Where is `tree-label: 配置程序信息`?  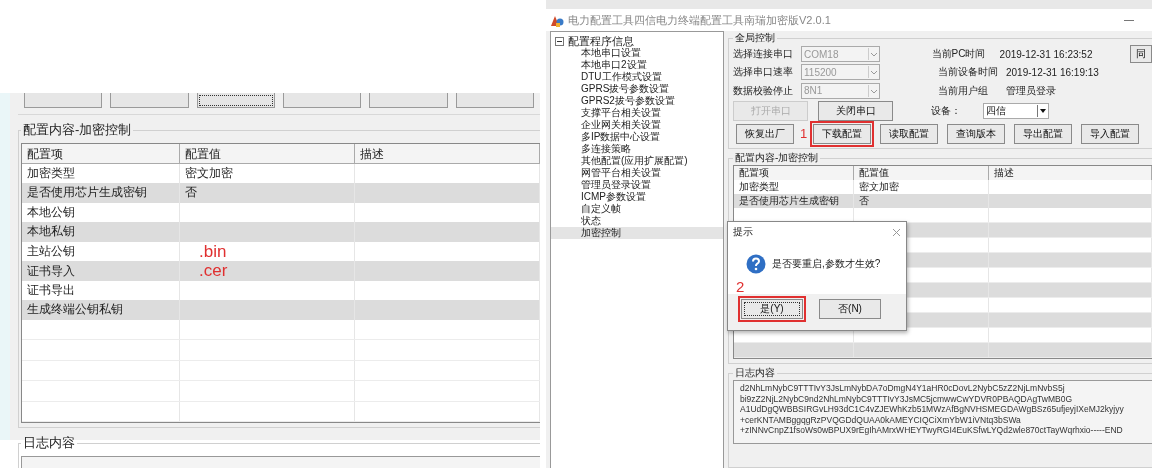
tree-label: 配置程序信息 is located at coordinates (601, 40).